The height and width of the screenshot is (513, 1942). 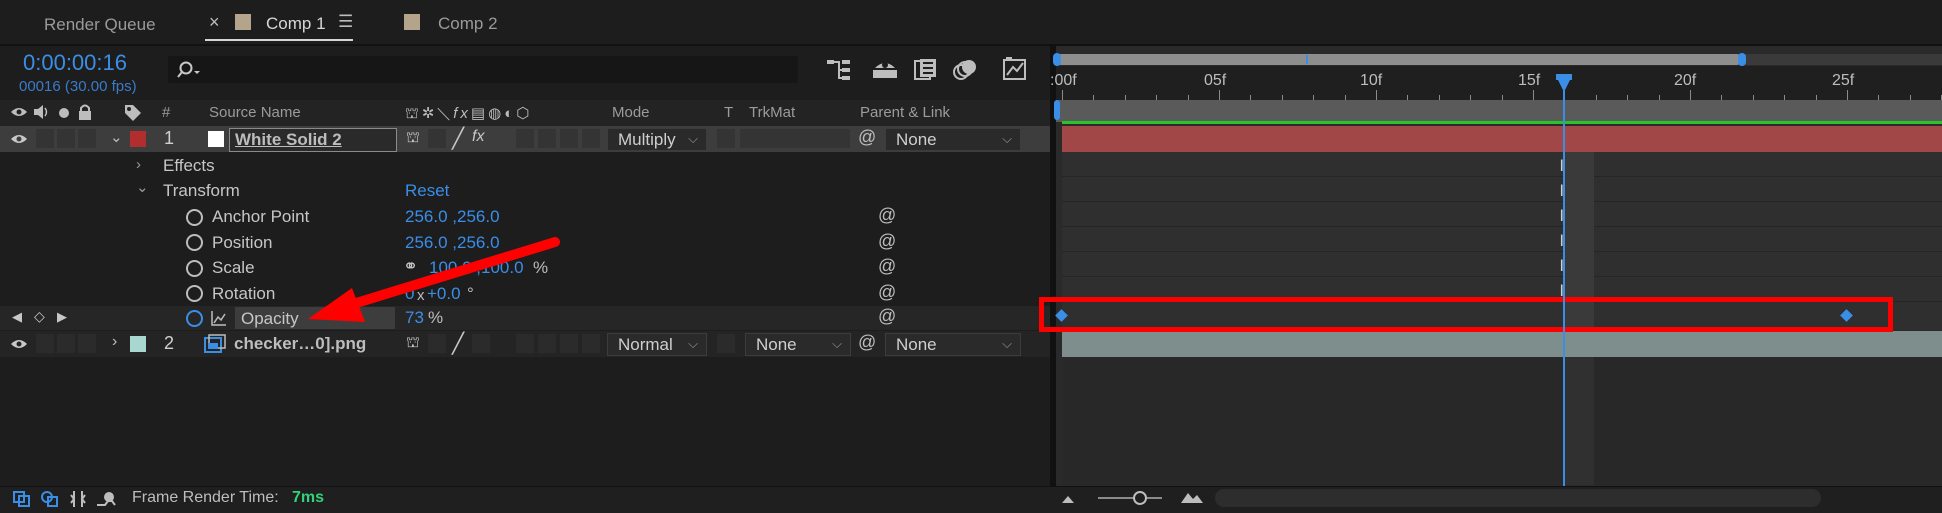 I want to click on panel-menu-icon: ☰, so click(x=345, y=22).